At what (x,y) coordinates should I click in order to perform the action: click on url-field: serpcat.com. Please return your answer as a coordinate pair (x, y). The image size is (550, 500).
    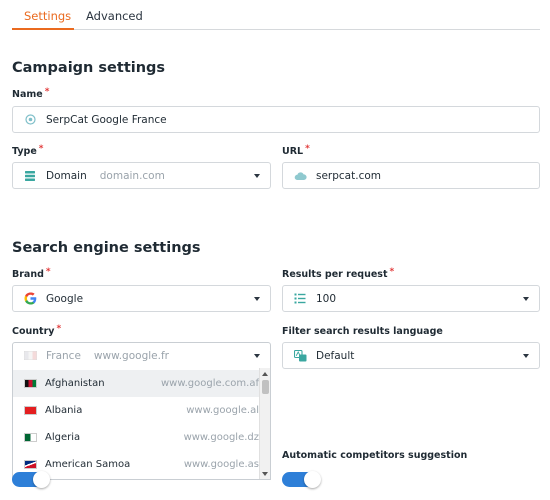
    Looking at the image, I should click on (411, 175).